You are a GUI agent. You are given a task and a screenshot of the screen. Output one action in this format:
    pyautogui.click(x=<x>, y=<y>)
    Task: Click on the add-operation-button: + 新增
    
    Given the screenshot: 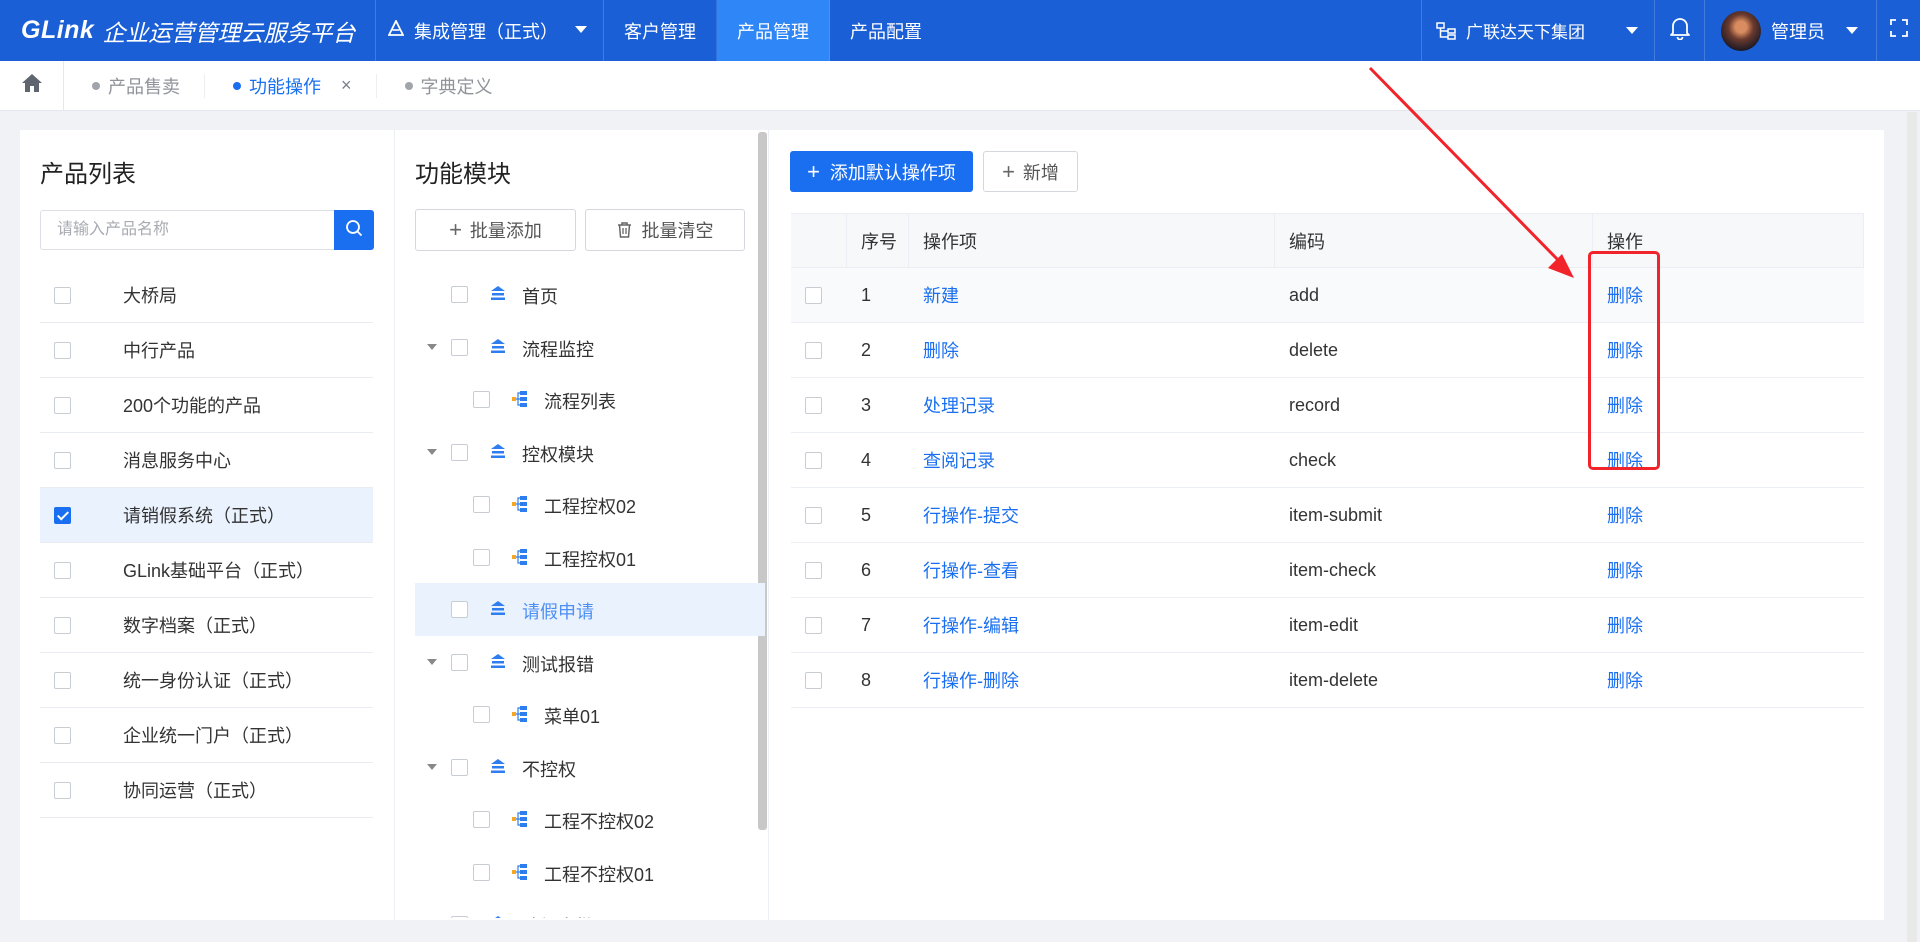 What is the action you would take?
    pyautogui.click(x=1030, y=171)
    